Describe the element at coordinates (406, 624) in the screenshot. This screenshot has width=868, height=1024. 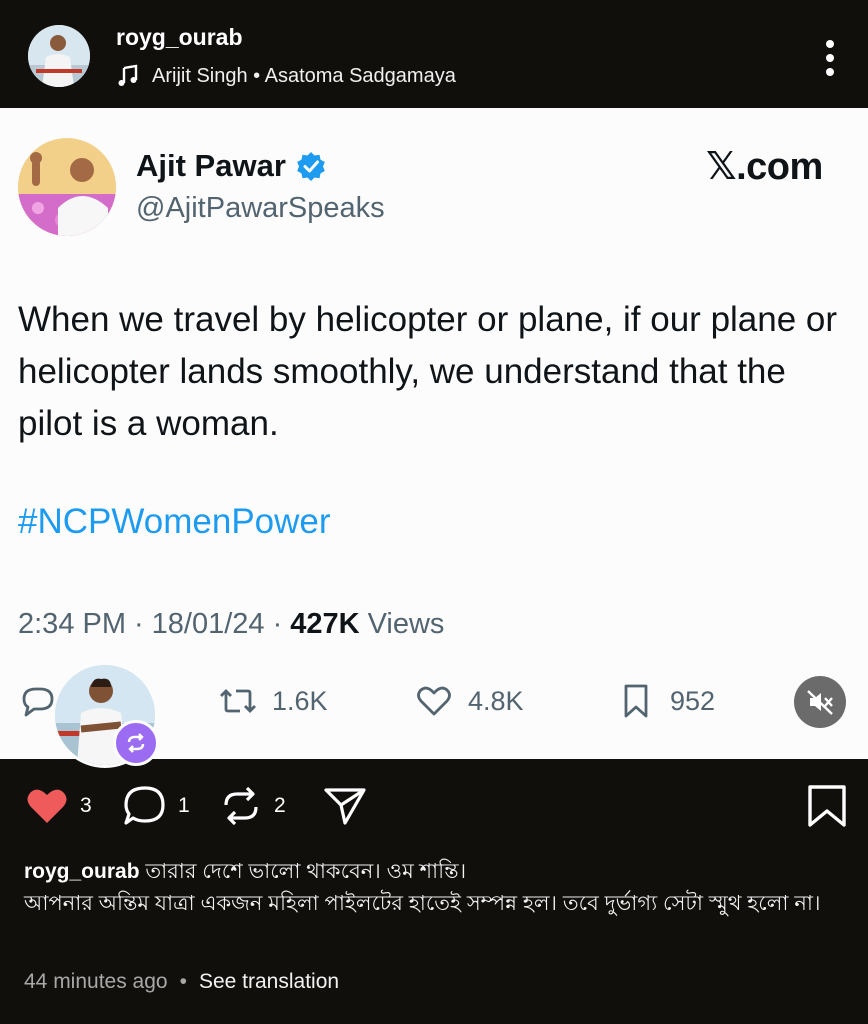
I see `tweet-views-label: Views` at that location.